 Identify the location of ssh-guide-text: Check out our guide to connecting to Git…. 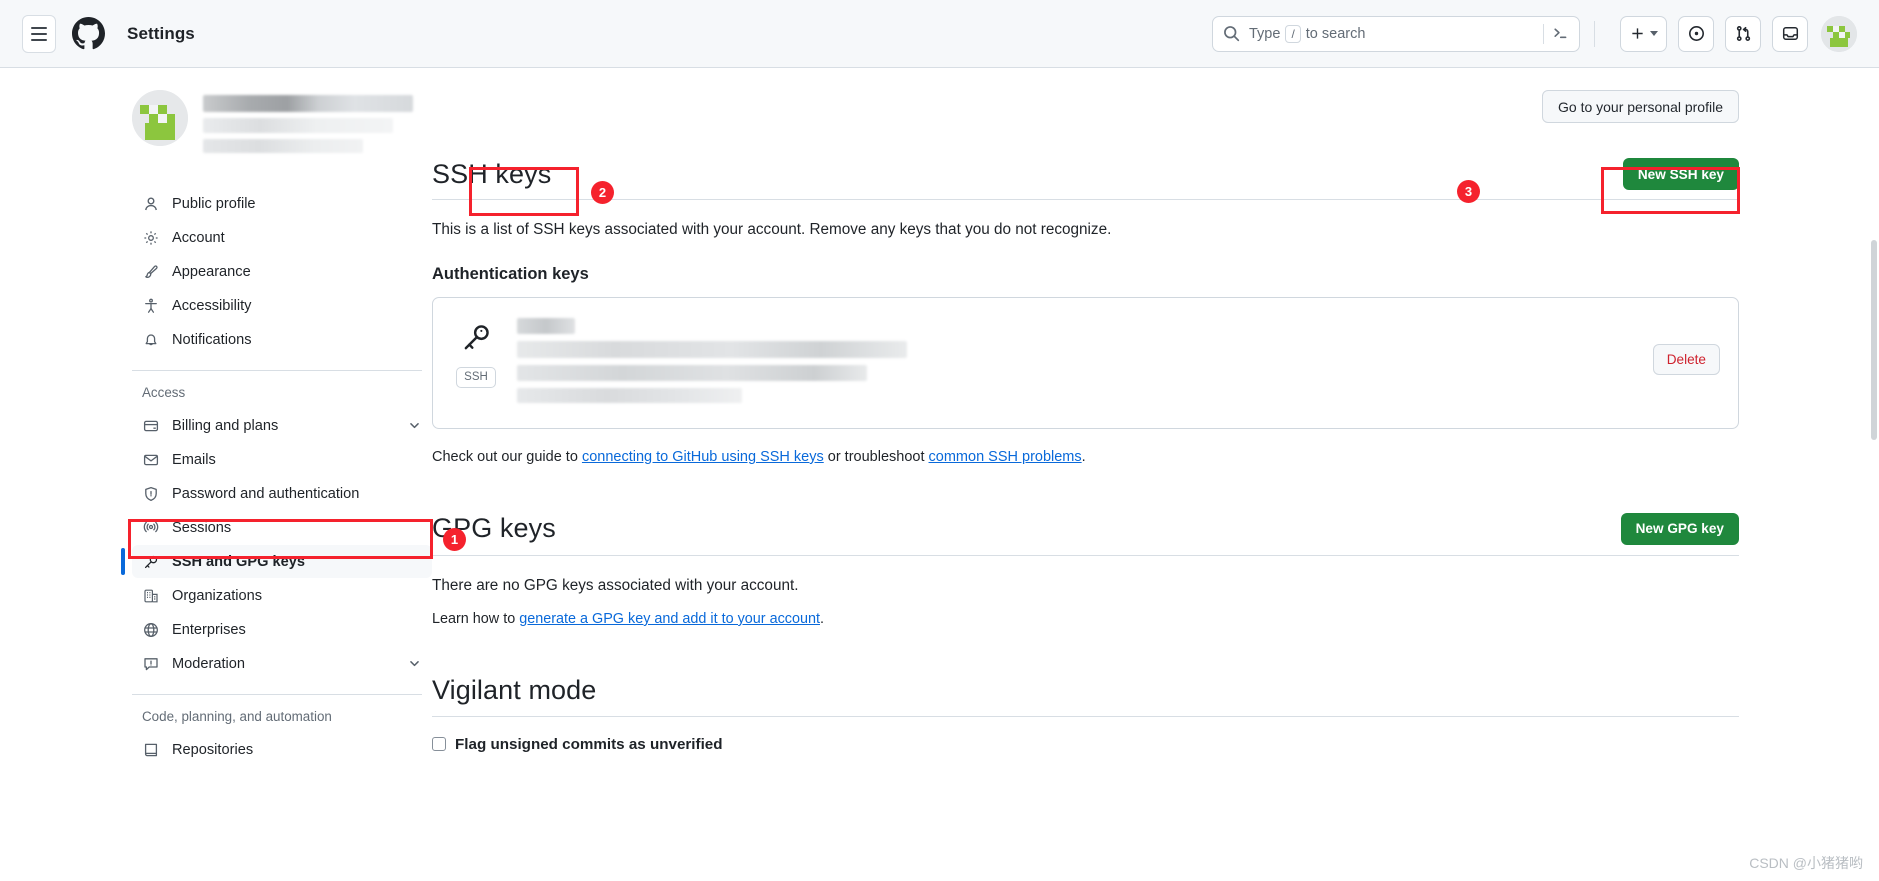
(1085, 457).